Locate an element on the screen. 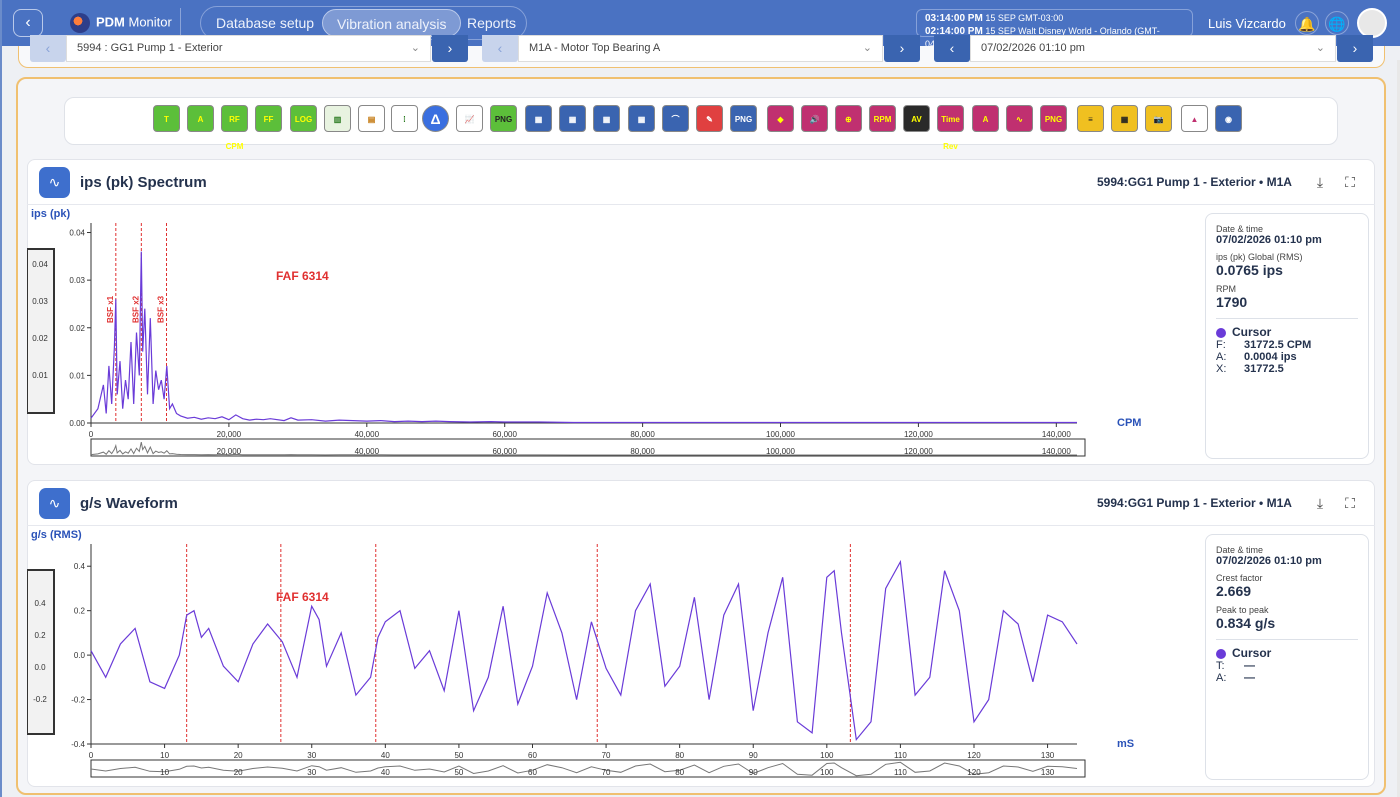 This screenshot has height=797, width=1400. toolbar-tool-16: ⌒ is located at coordinates (675, 118).